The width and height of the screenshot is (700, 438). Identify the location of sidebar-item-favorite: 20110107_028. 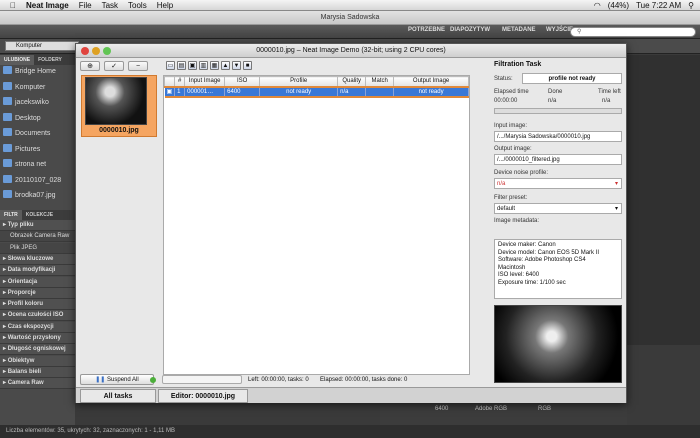
(39, 181).